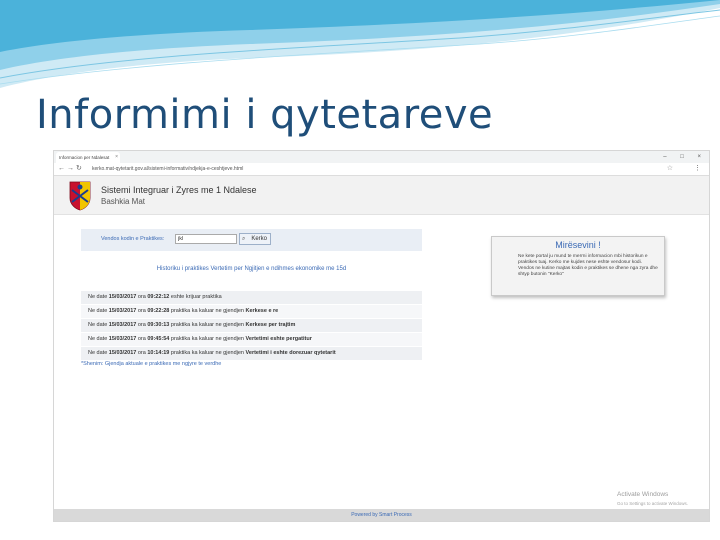 This screenshot has height=540, width=720. Describe the element at coordinates (179, 190) in the screenshot. I see `site-title: Sistemi Integruar i Zyres me 1 Ndalese` at that location.